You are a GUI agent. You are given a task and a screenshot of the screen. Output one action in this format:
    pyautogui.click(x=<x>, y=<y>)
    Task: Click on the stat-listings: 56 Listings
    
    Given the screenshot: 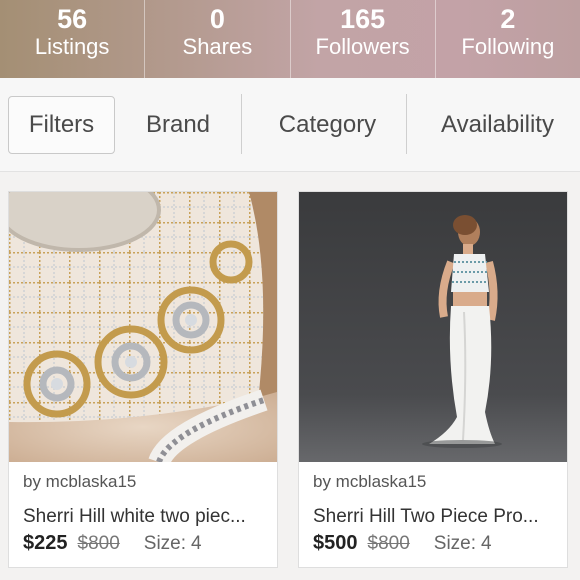 What is the action you would take?
    pyautogui.click(x=73, y=39)
    